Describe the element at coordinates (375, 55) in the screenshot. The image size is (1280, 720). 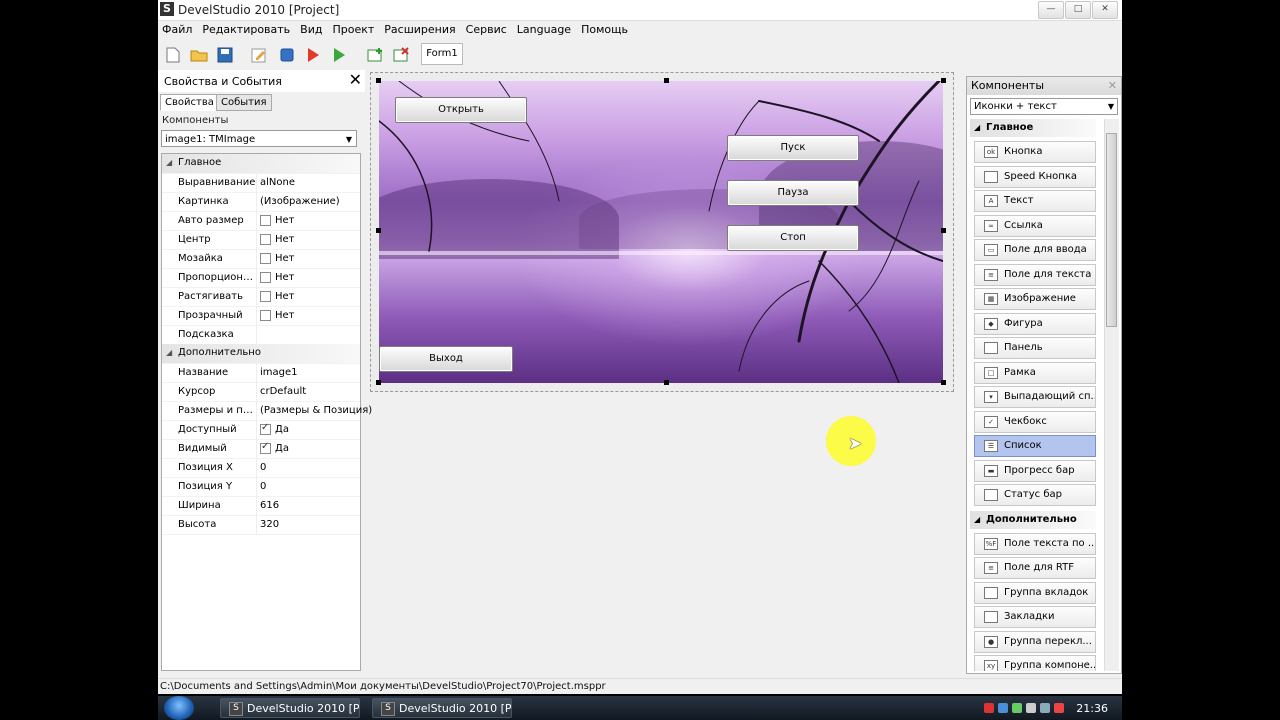
I see `add-form-icon` at that location.